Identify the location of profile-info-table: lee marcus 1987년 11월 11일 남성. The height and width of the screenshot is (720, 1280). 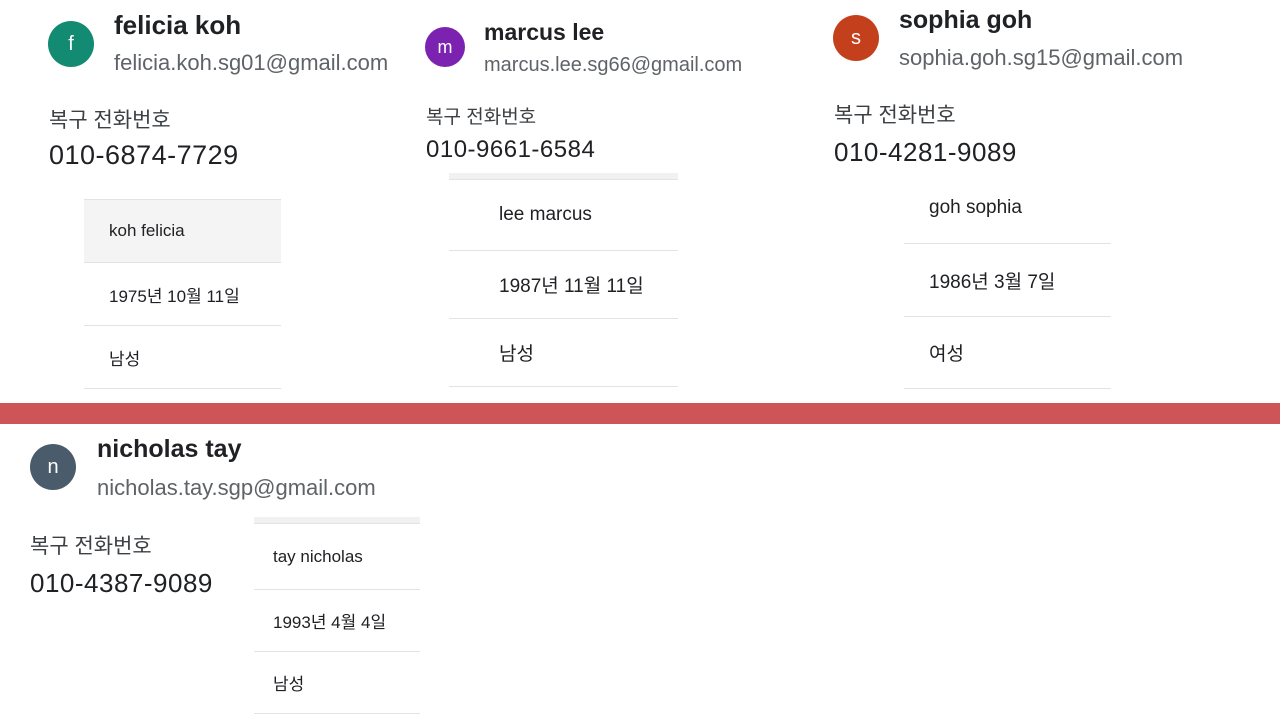
(563, 280).